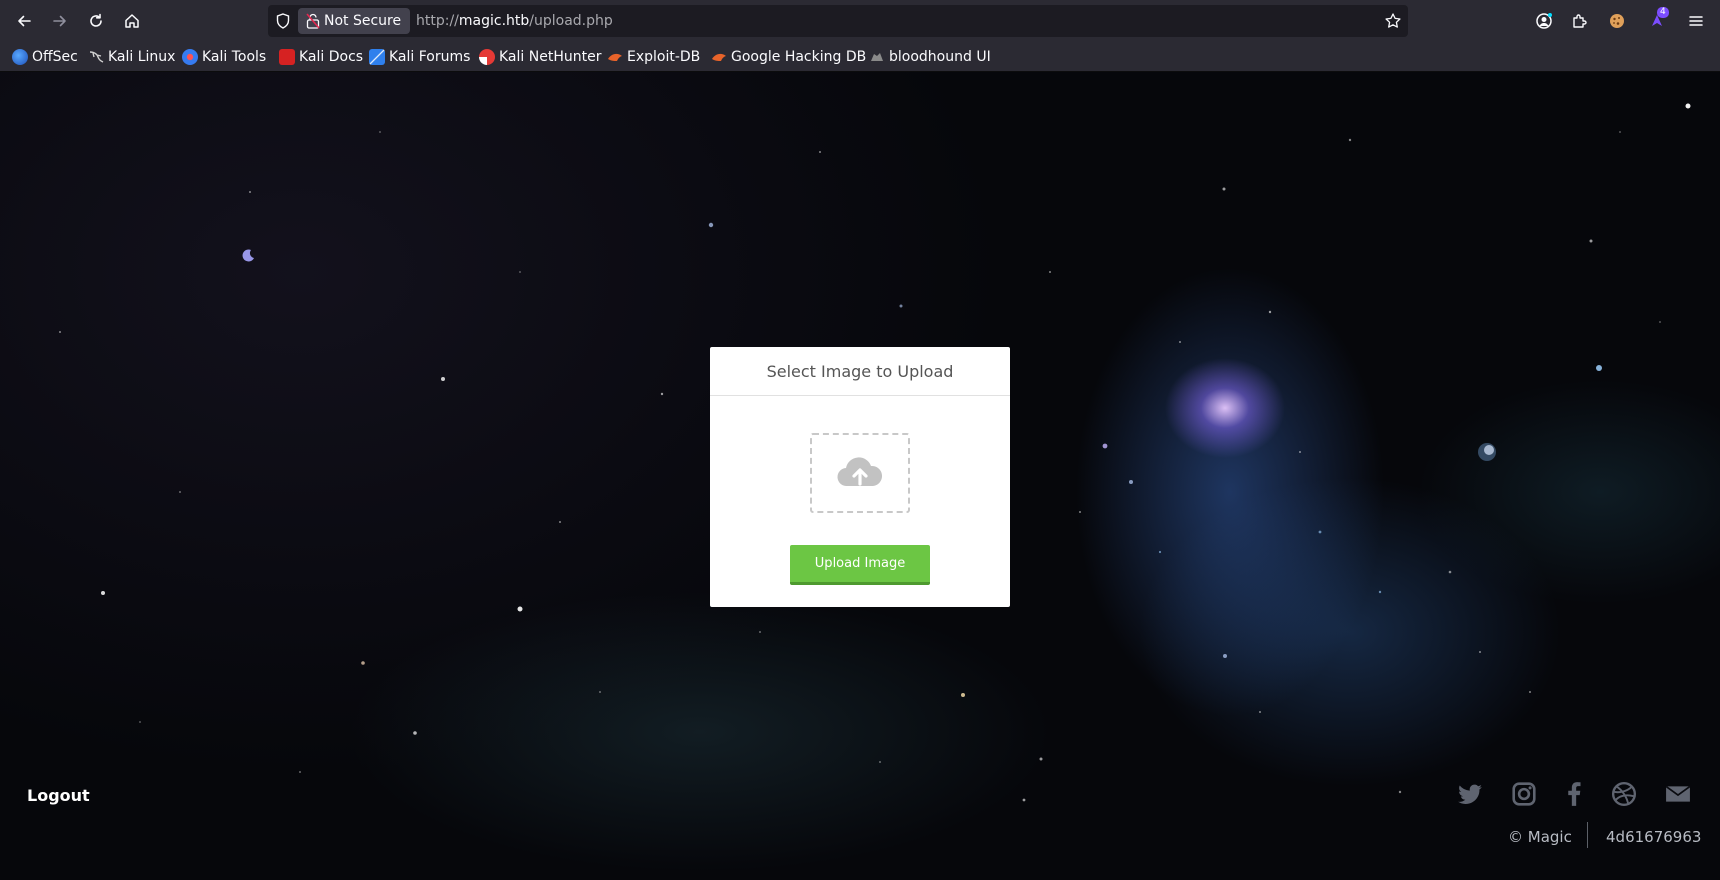  Describe the element at coordinates (190, 57) in the screenshot. I see `kali-tools-icon` at that location.